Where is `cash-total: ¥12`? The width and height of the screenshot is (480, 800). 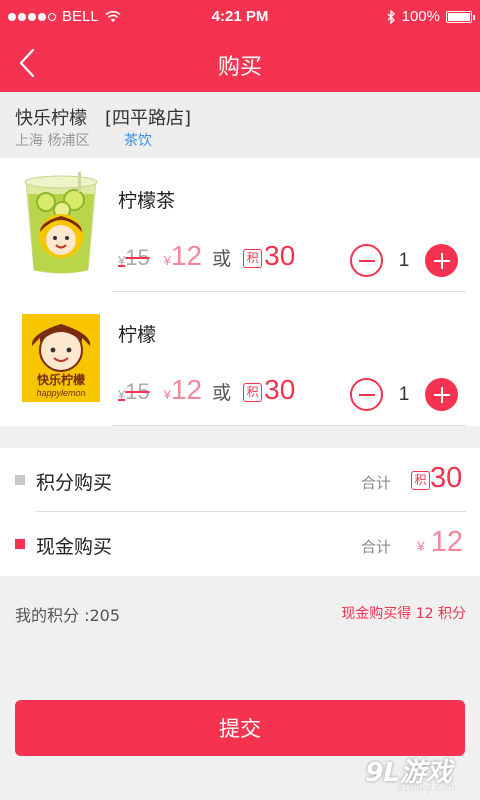
cash-total: ¥12 is located at coordinates (437, 542).